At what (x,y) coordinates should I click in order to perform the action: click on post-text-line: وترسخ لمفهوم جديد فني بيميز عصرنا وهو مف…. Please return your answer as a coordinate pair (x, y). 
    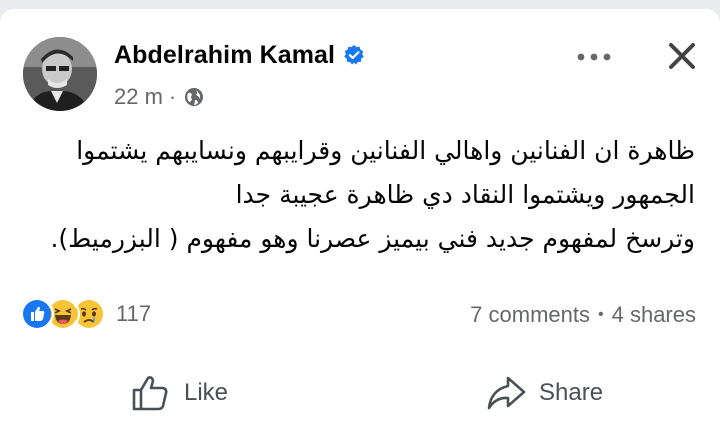
    Looking at the image, I should click on (372, 238).